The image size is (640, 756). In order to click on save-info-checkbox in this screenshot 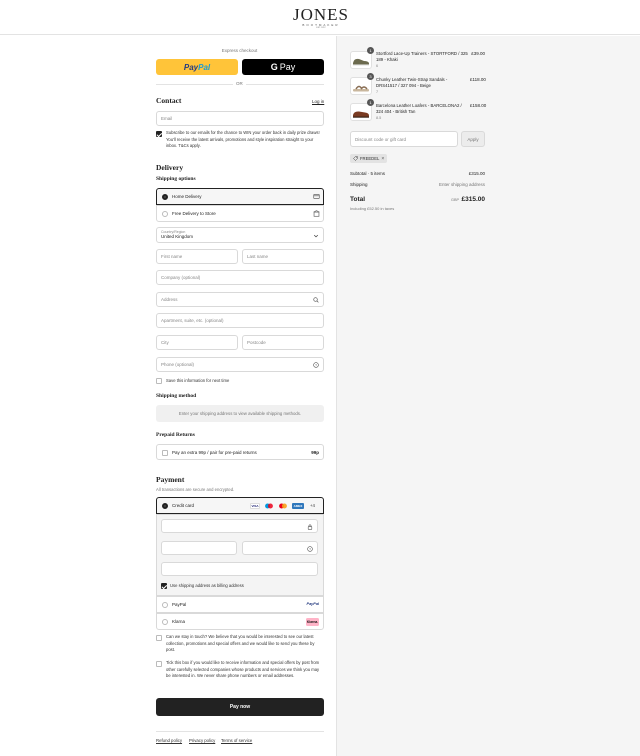, I will do `click(159, 381)`.